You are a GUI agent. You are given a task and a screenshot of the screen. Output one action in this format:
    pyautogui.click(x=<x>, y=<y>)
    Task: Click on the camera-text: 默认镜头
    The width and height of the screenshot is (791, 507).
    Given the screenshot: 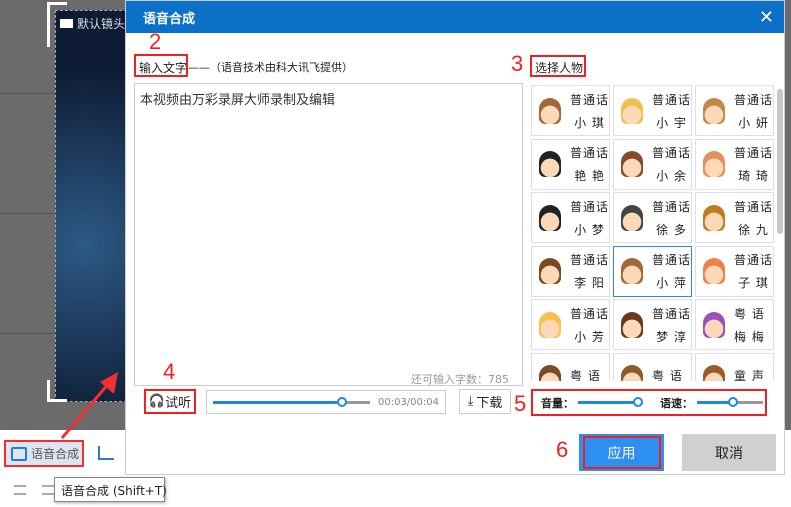 What is the action you would take?
    pyautogui.click(x=101, y=24)
    